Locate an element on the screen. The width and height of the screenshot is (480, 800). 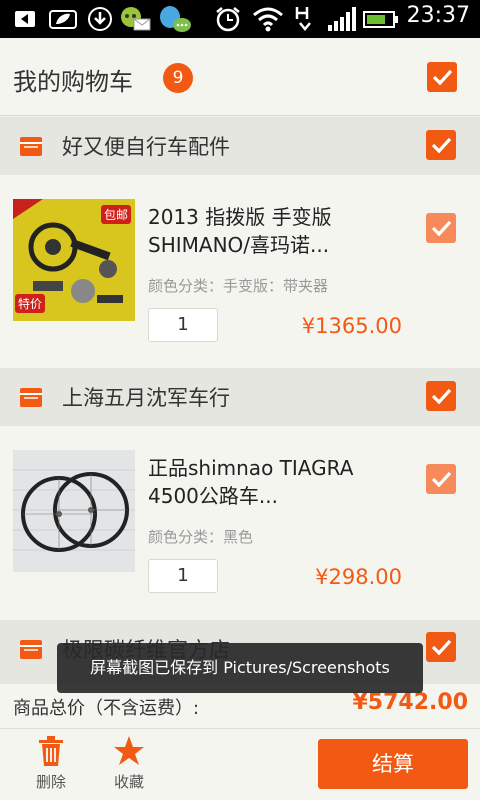
wheelset-image is located at coordinates (74, 511).